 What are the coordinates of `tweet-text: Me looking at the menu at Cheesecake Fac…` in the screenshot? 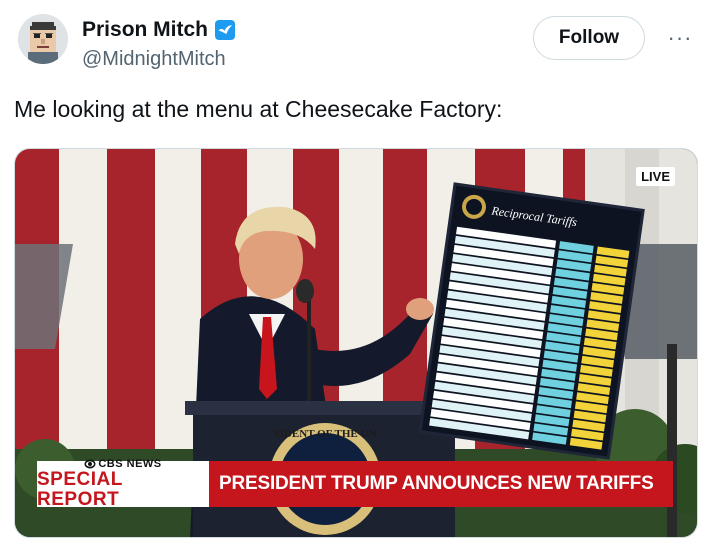 It's located at (258, 109).